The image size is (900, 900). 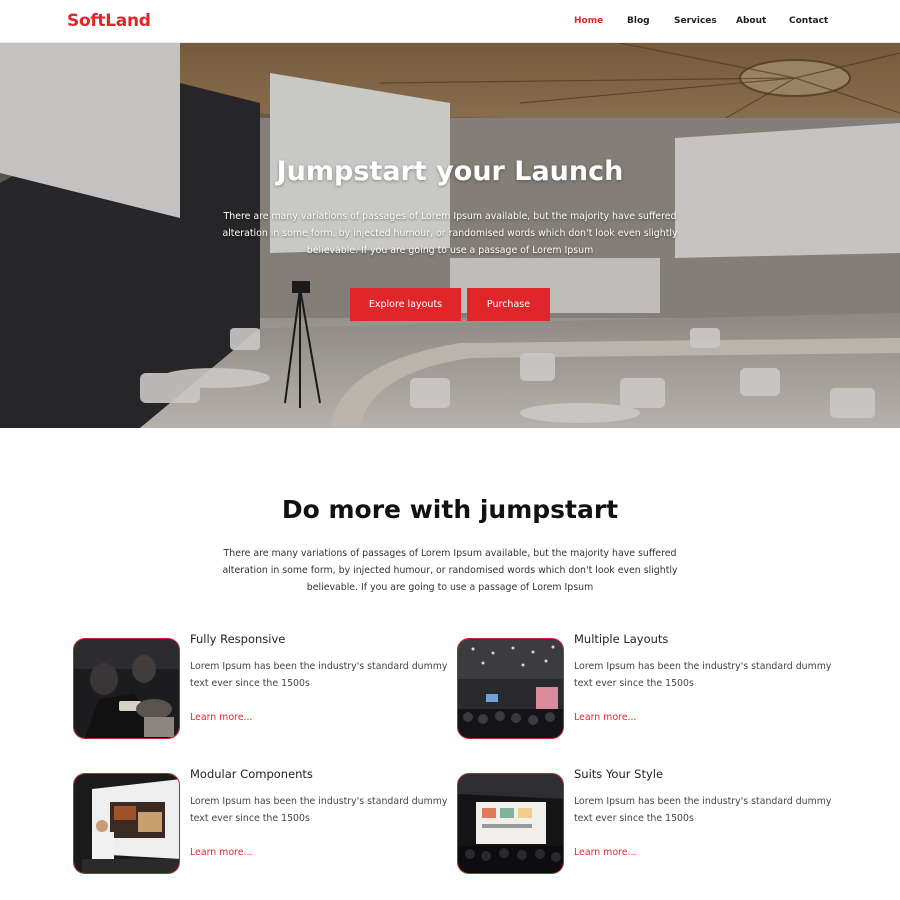 What do you see at coordinates (508, 304) in the screenshot?
I see `purchase-button: Purchase` at bounding box center [508, 304].